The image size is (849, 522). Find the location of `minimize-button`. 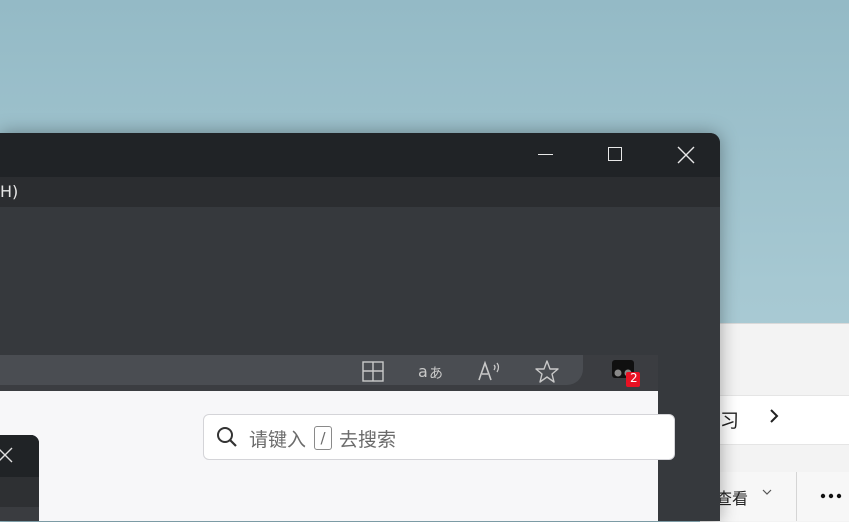

minimize-button is located at coordinates (545, 155).